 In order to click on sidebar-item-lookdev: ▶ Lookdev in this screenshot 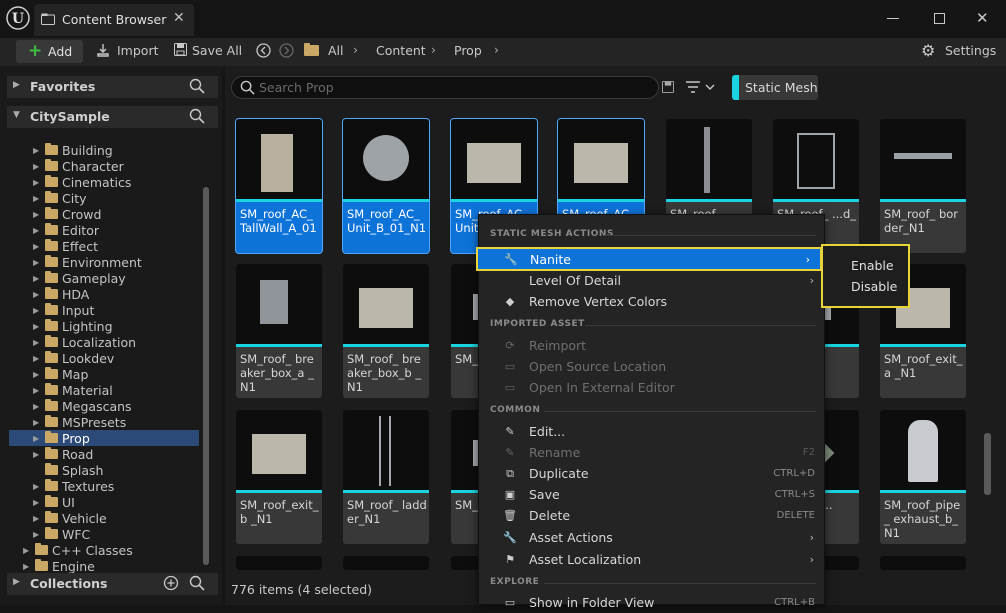, I will do `click(104, 358)`.